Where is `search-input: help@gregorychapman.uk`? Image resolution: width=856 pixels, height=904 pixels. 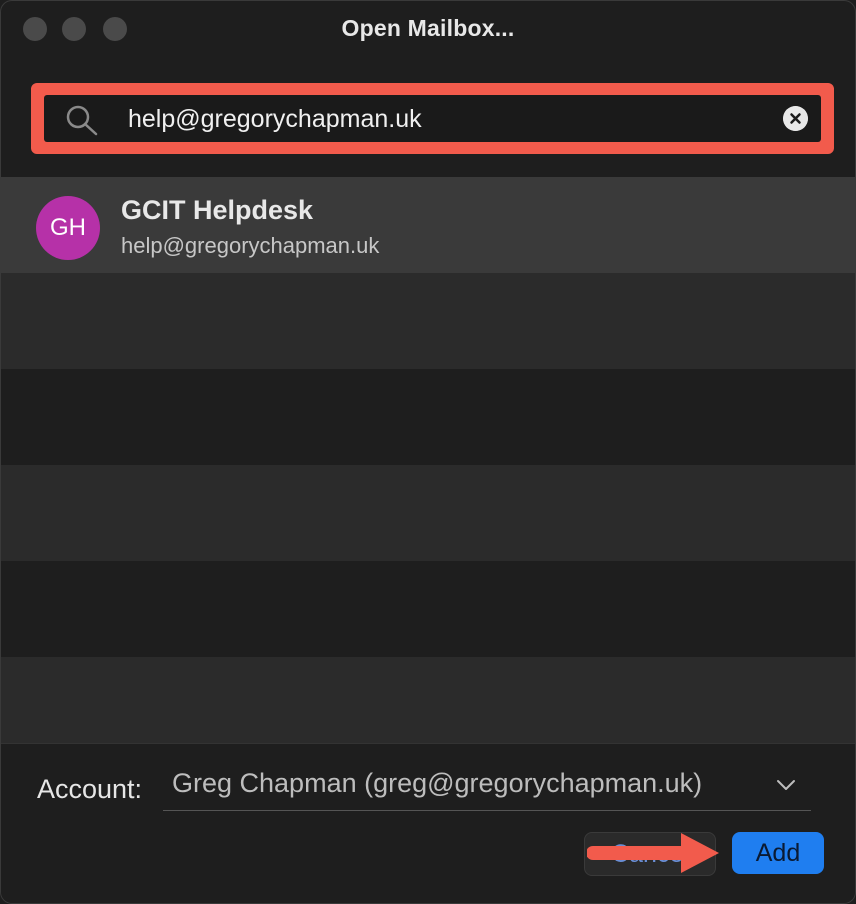 search-input: help@gregorychapman.uk is located at coordinates (275, 119).